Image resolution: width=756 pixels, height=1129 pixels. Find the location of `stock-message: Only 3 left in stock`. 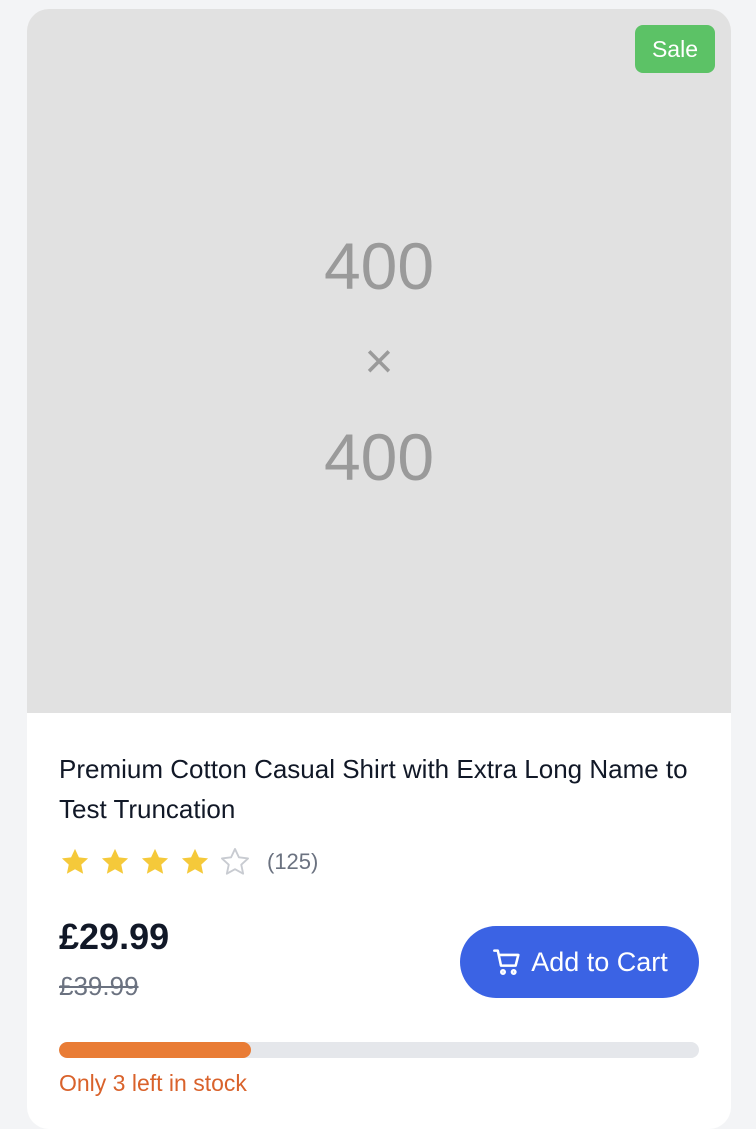

stock-message: Only 3 left in stock is located at coordinates (153, 1083).